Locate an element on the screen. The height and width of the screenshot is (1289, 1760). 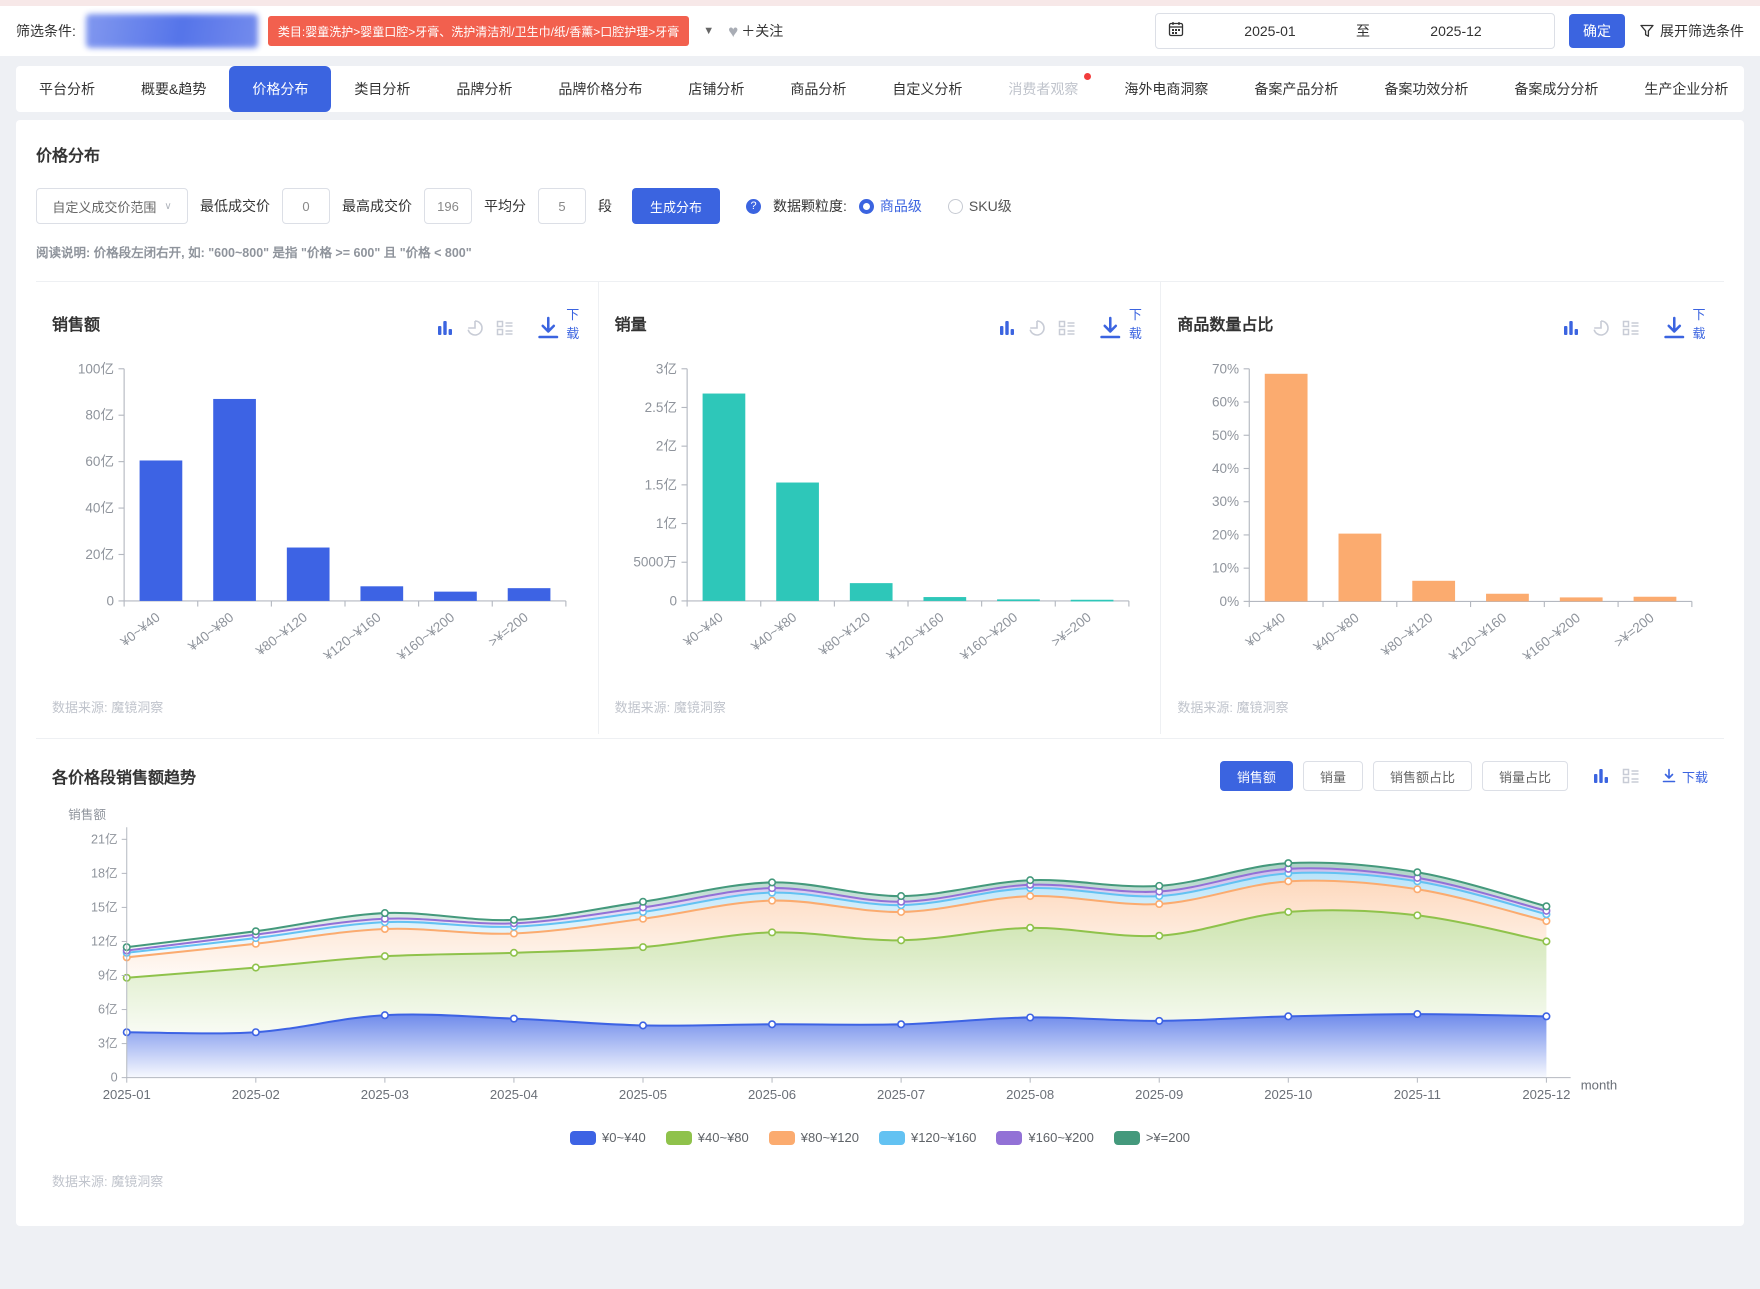
max-price-input is located at coordinates (448, 206).